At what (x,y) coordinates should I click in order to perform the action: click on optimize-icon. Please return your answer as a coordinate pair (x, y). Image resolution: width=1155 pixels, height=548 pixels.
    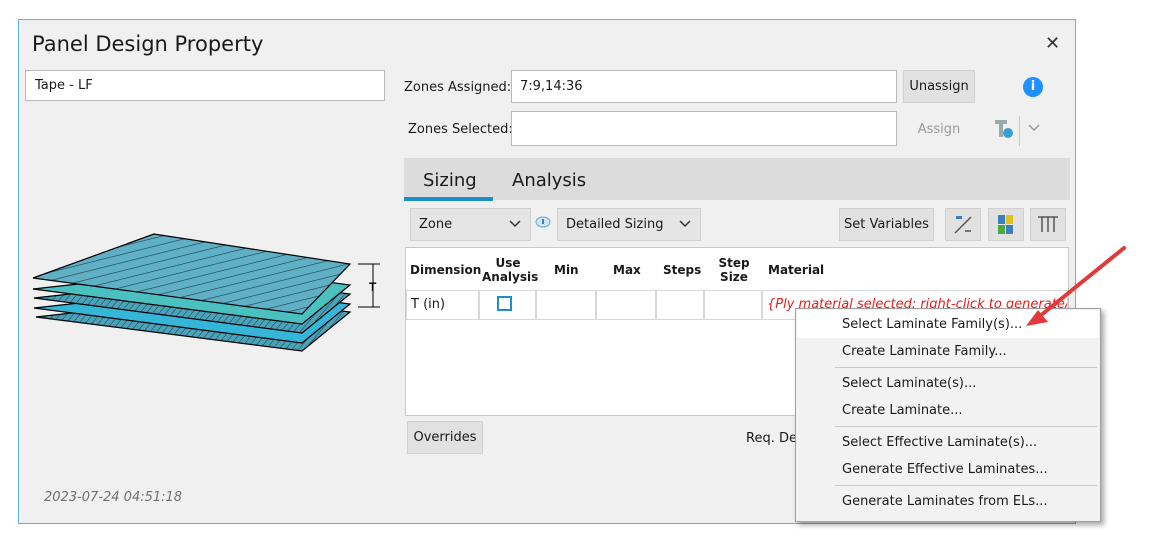
    Looking at the image, I should click on (963, 224).